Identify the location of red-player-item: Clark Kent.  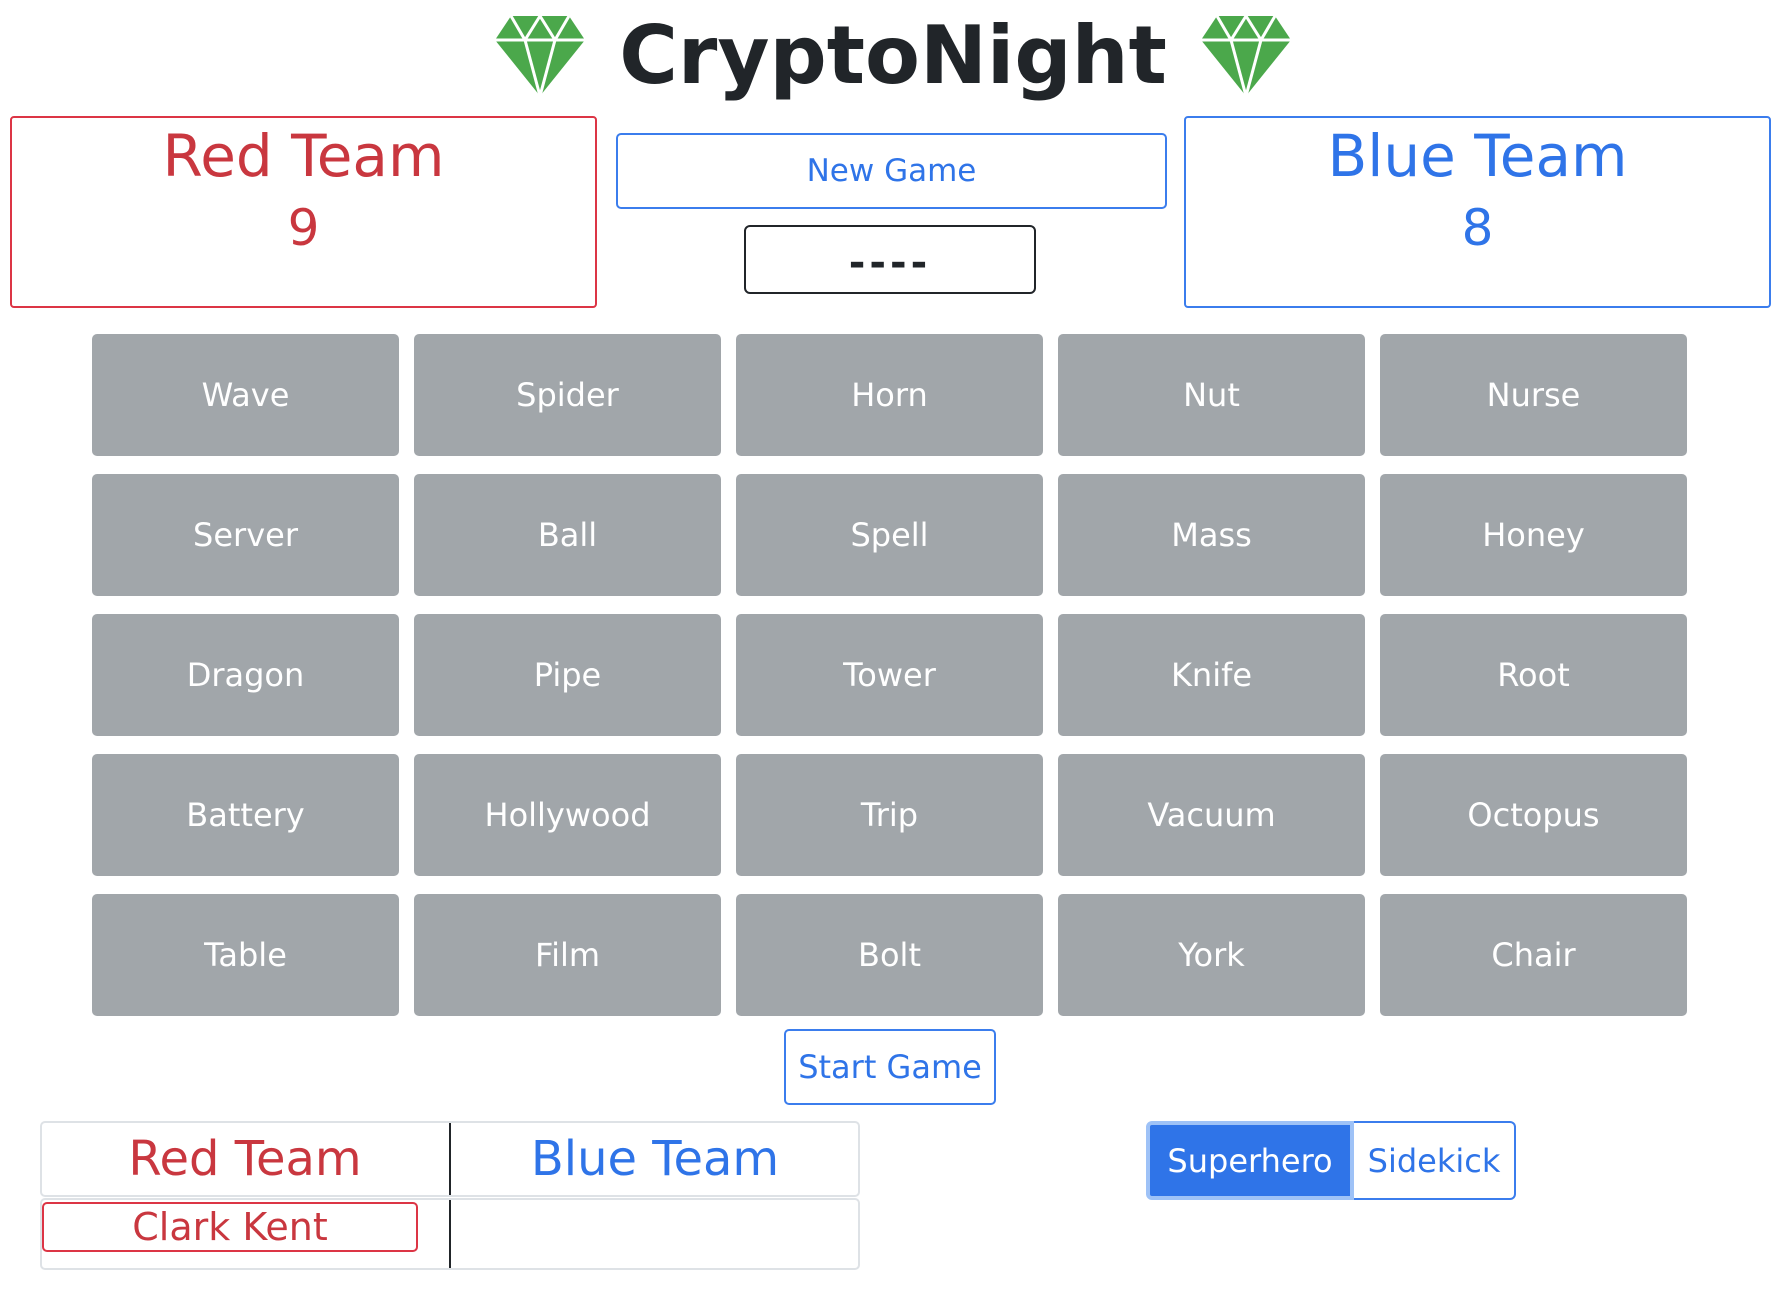
(230, 1227).